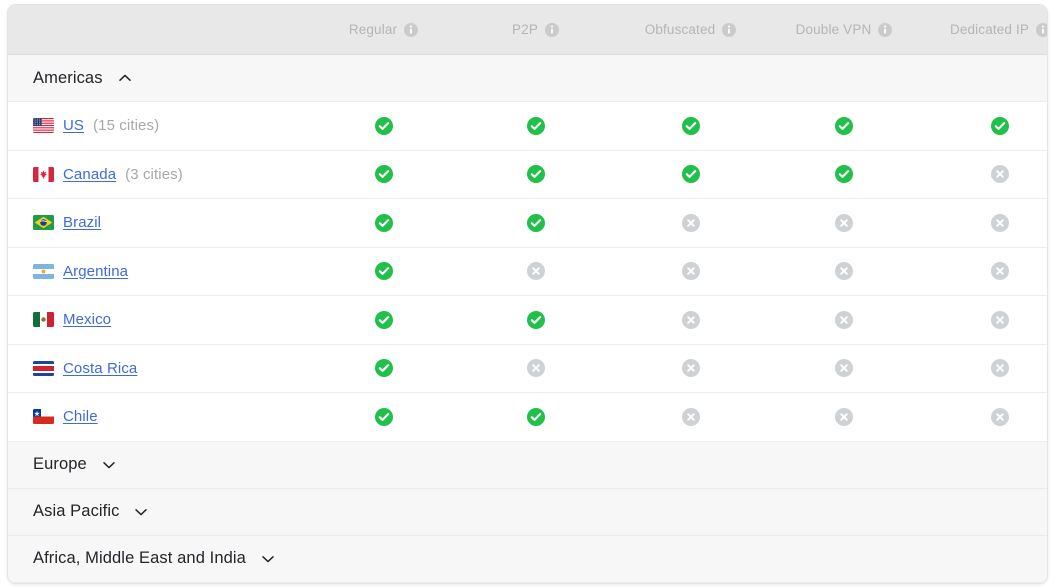  What do you see at coordinates (525, 29) in the screenshot?
I see `column-header-label: P2P` at bounding box center [525, 29].